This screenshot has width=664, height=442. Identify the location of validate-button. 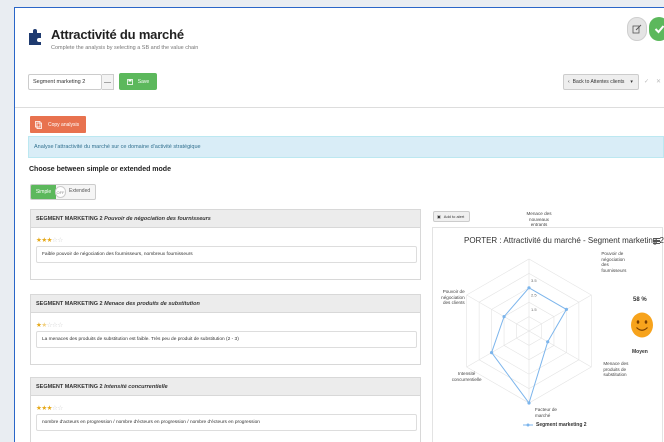
(656, 29).